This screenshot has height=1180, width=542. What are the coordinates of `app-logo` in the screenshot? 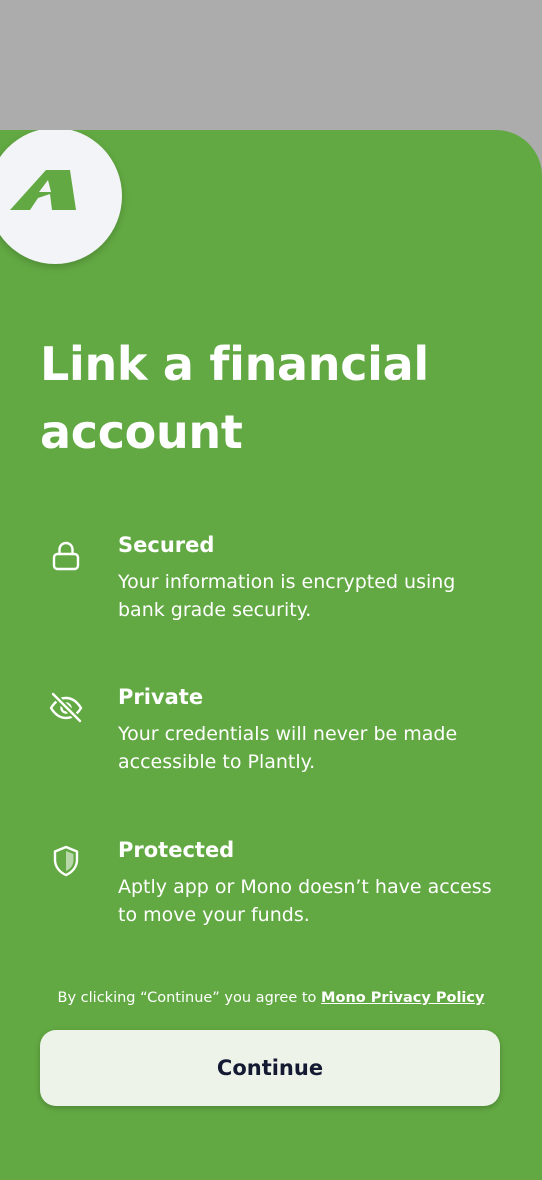 It's located at (61, 197).